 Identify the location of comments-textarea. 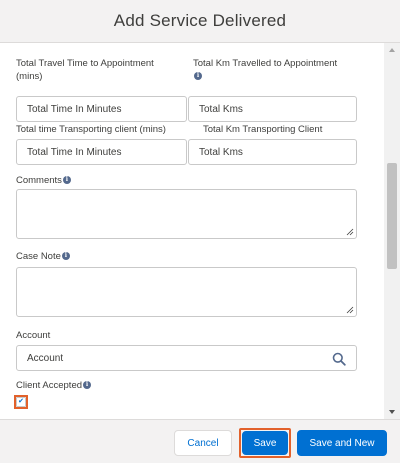
(186, 214).